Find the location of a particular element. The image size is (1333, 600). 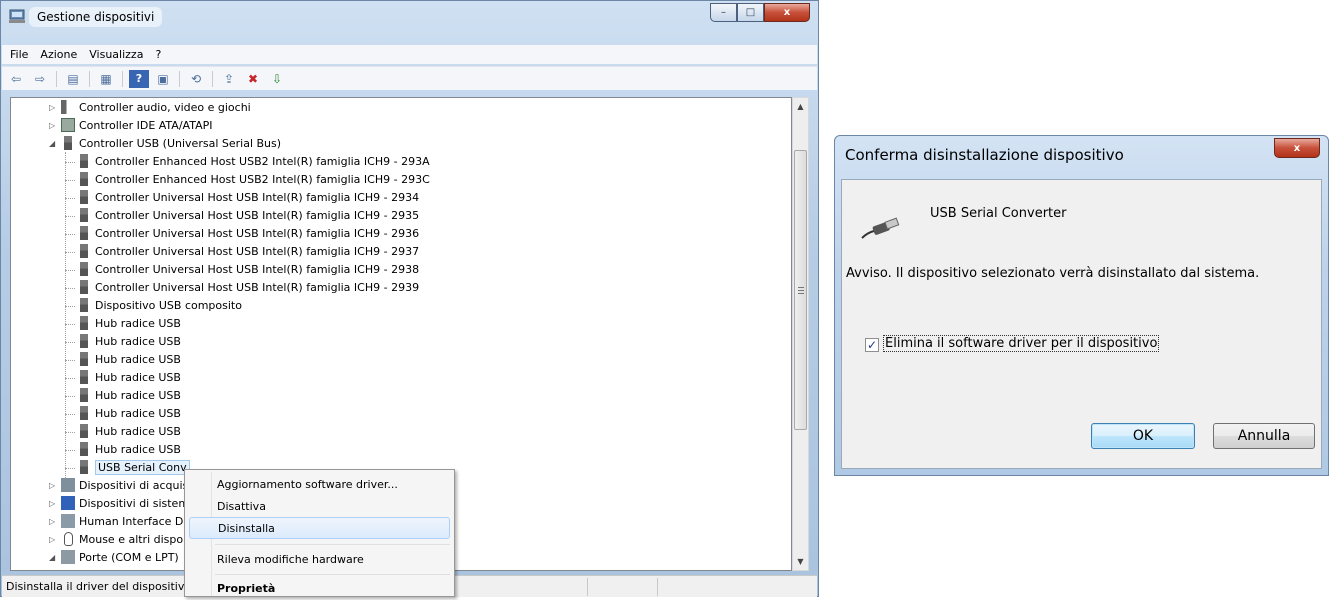

properties-icon: ▦ is located at coordinates (106, 79).